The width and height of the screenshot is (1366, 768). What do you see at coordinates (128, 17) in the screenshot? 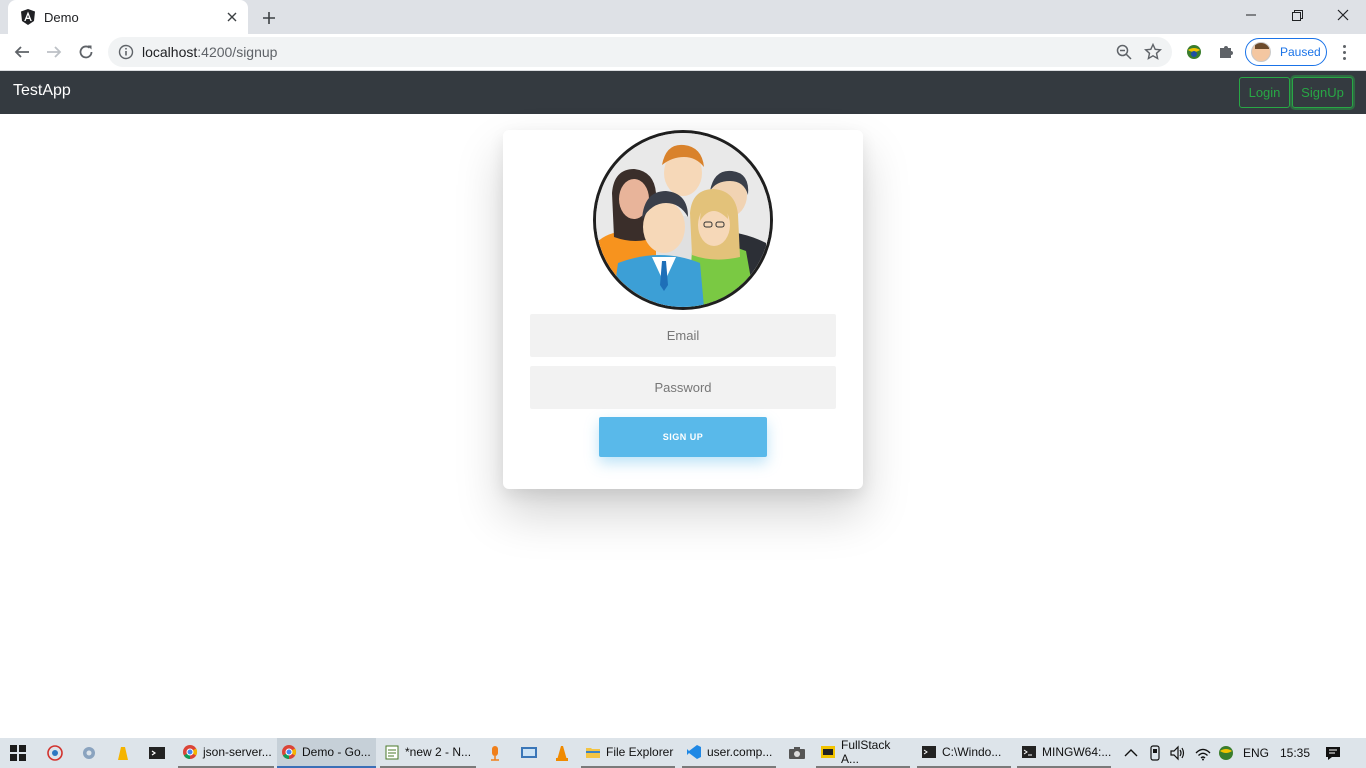
I see `browser-tab-demo: Demo` at bounding box center [128, 17].